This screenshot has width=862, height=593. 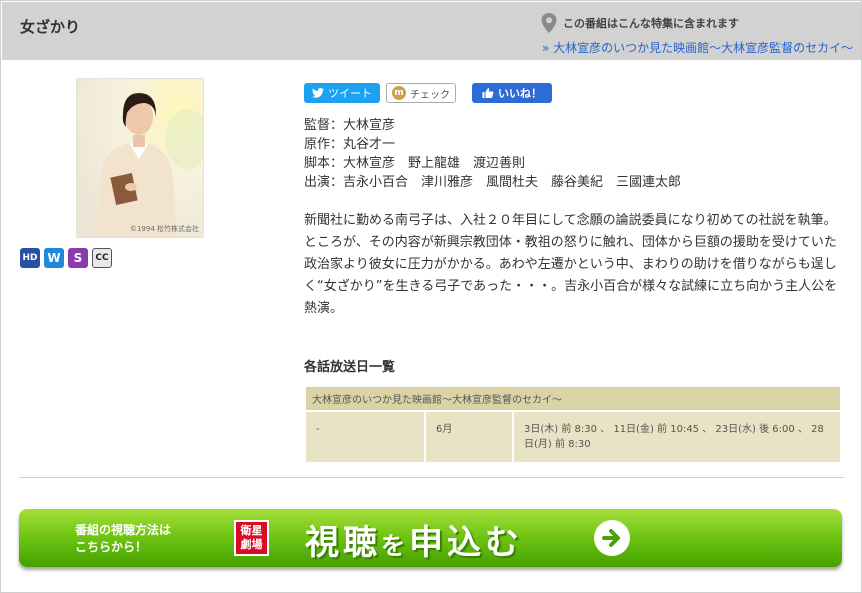 What do you see at coordinates (102, 258) in the screenshot?
I see `closed-caption-badge: CC` at bounding box center [102, 258].